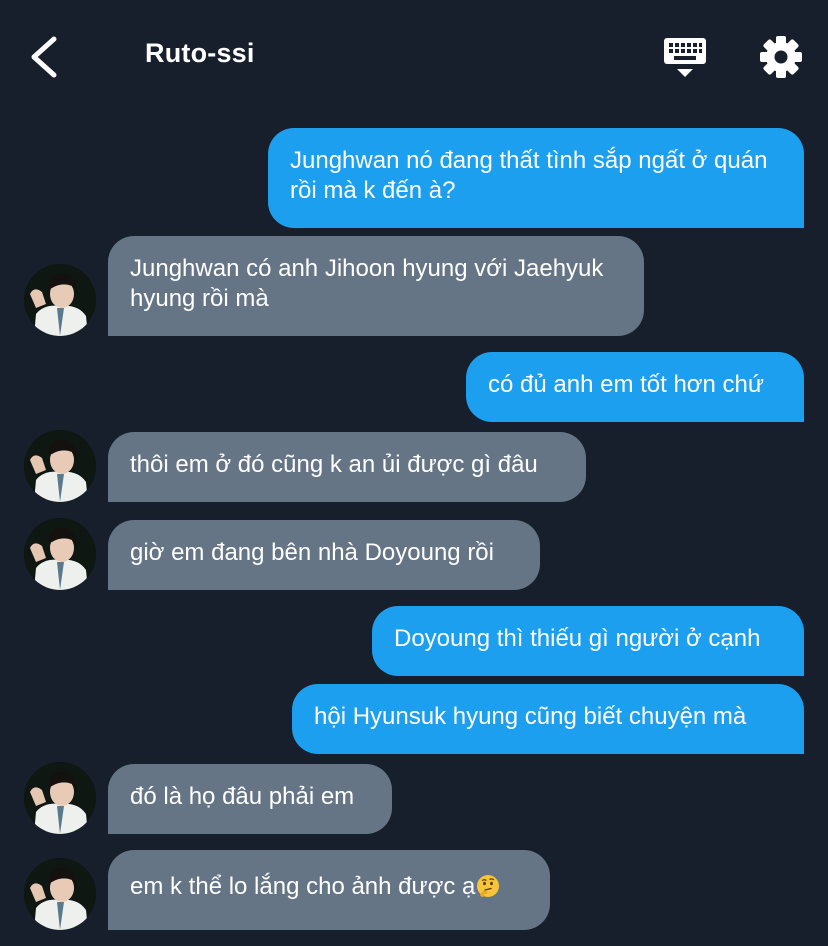  What do you see at coordinates (626, 384) in the screenshot?
I see `message-text: có đủ anh em tốt hơn chứ` at bounding box center [626, 384].